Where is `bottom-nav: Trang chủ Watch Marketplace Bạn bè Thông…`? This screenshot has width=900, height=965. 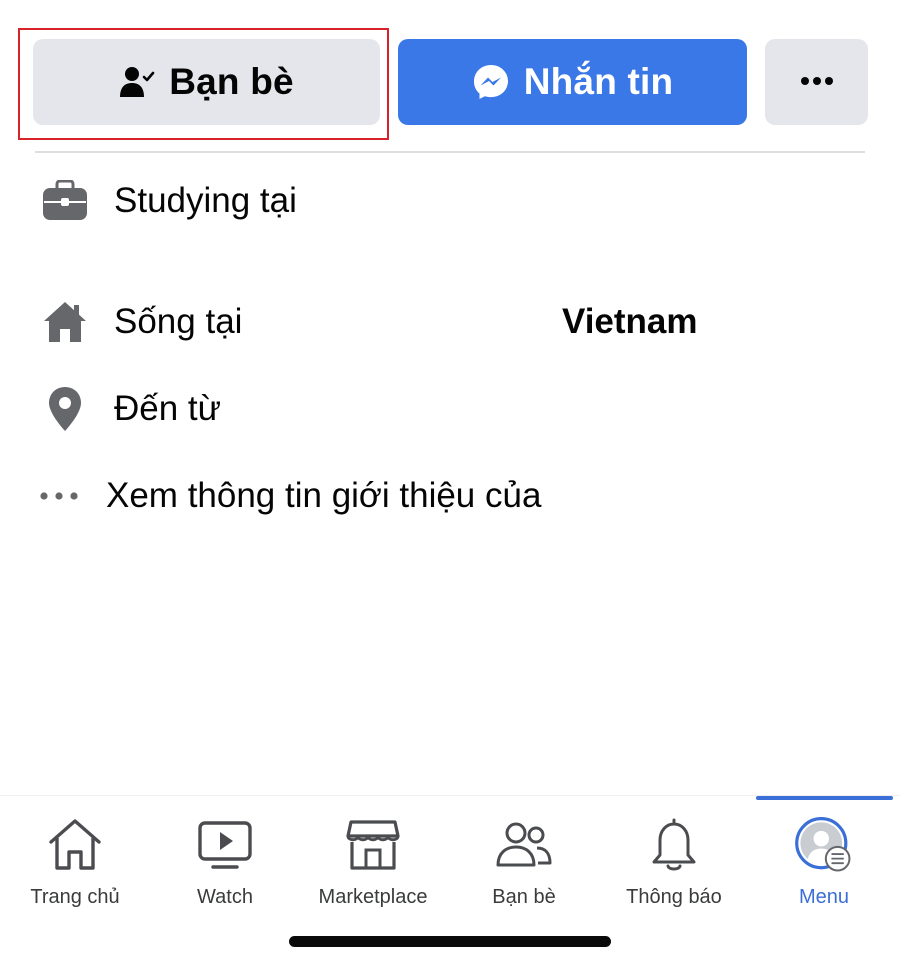
bottom-nav: Trang chủ Watch Marketplace Bạn bè Thông… is located at coordinates (450, 860).